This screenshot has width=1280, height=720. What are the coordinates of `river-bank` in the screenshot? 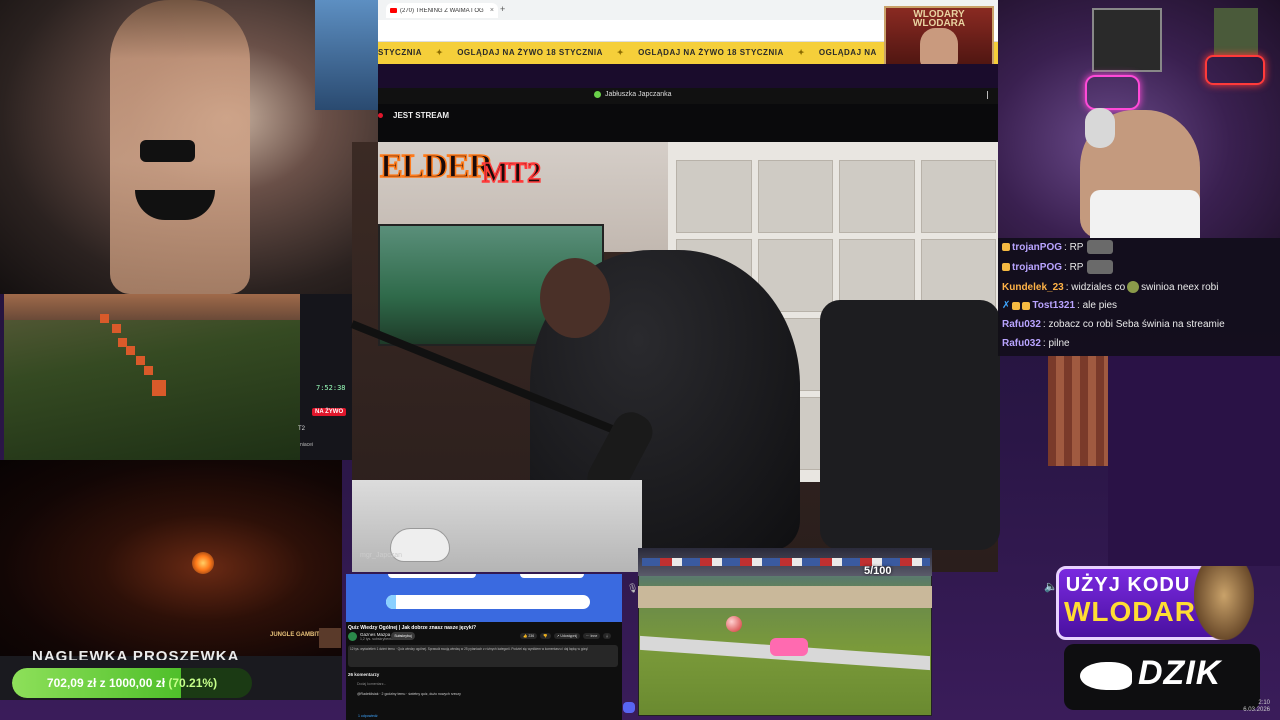 It's located at (785, 597).